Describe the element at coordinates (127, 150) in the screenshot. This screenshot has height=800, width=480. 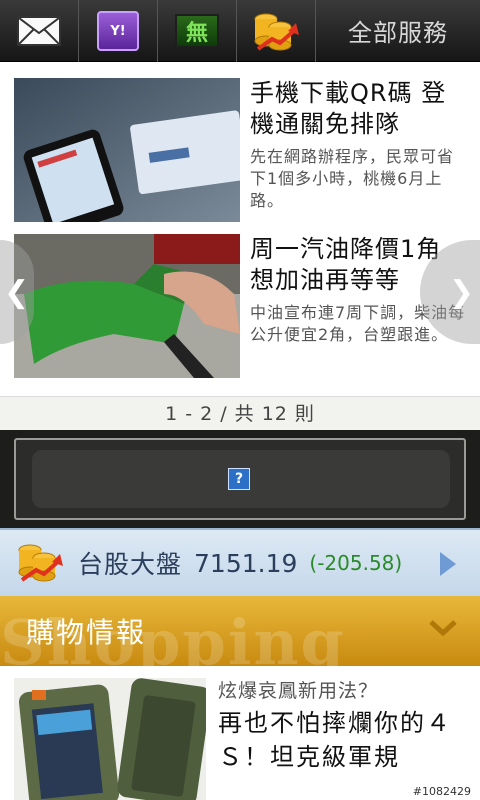
I see `news-photo-qr-boarding` at that location.